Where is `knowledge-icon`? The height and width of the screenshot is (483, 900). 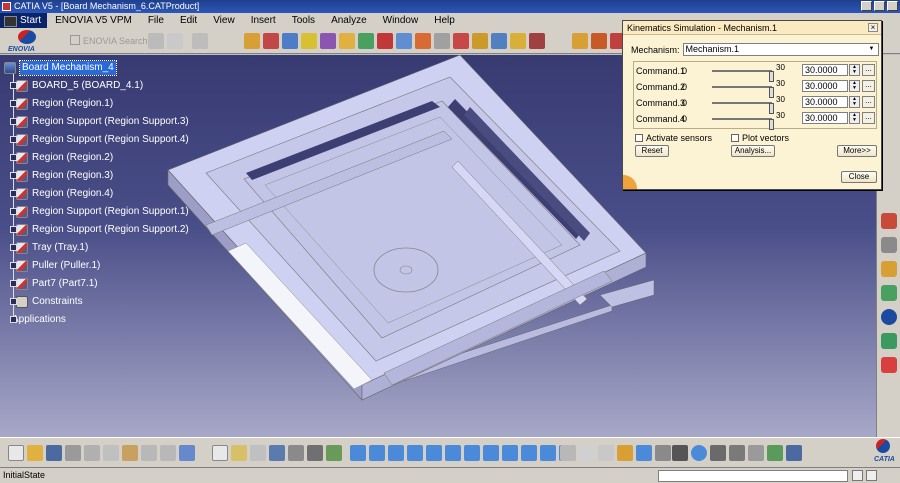 knowledge-icon is located at coordinates (258, 453).